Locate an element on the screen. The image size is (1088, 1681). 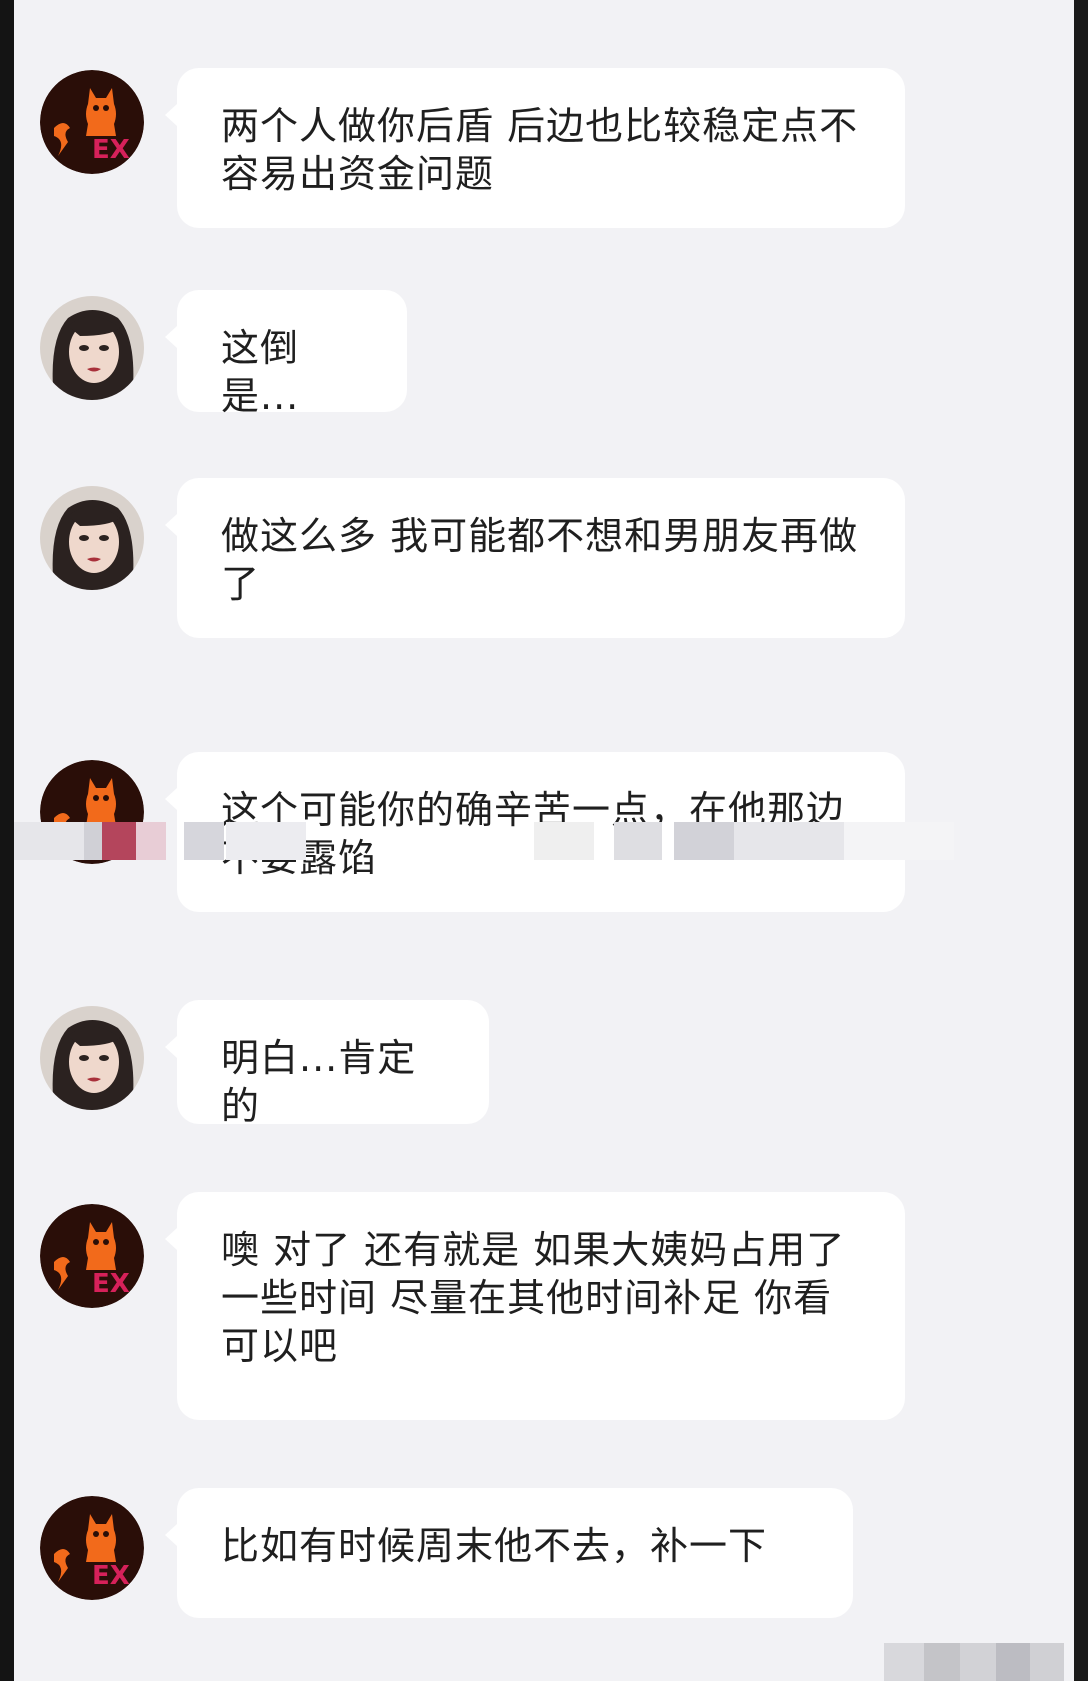
message-bubble: 噢 对了 还有就是 如果大姨妈占用了一些时间 尽量在其他时间补足 你看可以吧 is located at coordinates (535, 1306).